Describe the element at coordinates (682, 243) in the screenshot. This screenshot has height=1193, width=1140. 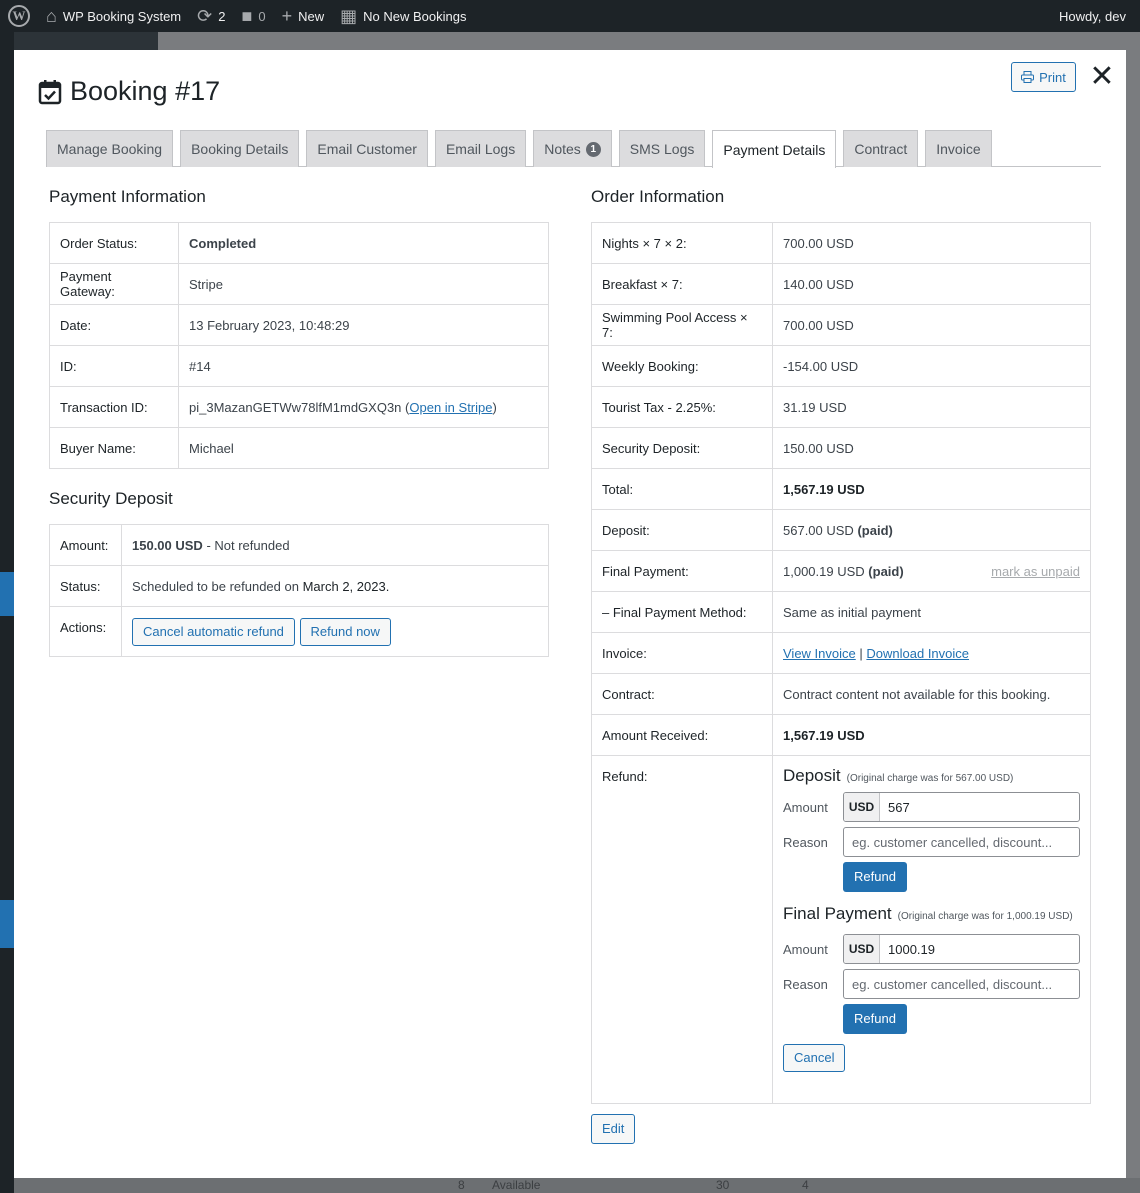
I see `row-label: Nights × 7 × 2:` at that location.